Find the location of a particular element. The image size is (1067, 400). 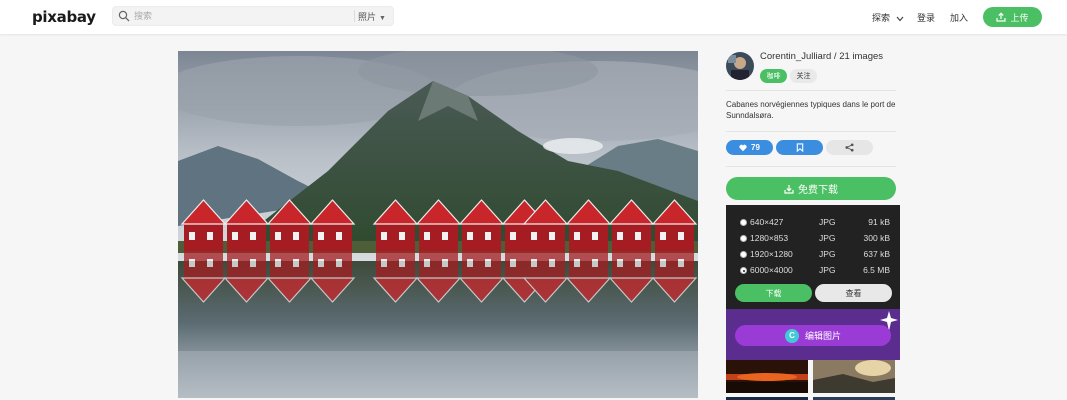

chevron-down-icon is located at coordinates (899, 19).